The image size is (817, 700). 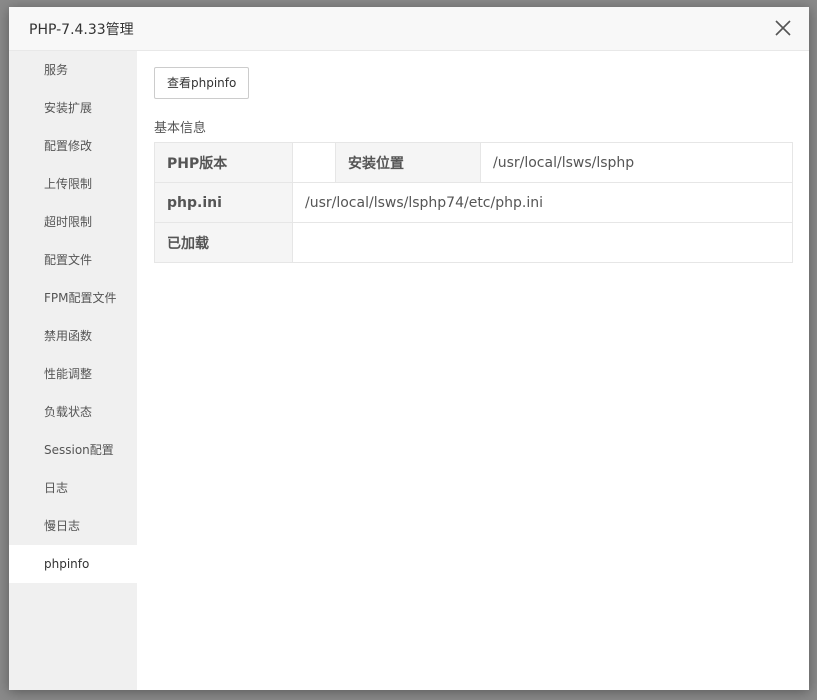 What do you see at coordinates (542, 242) in the screenshot?
I see `loaded-value` at bounding box center [542, 242].